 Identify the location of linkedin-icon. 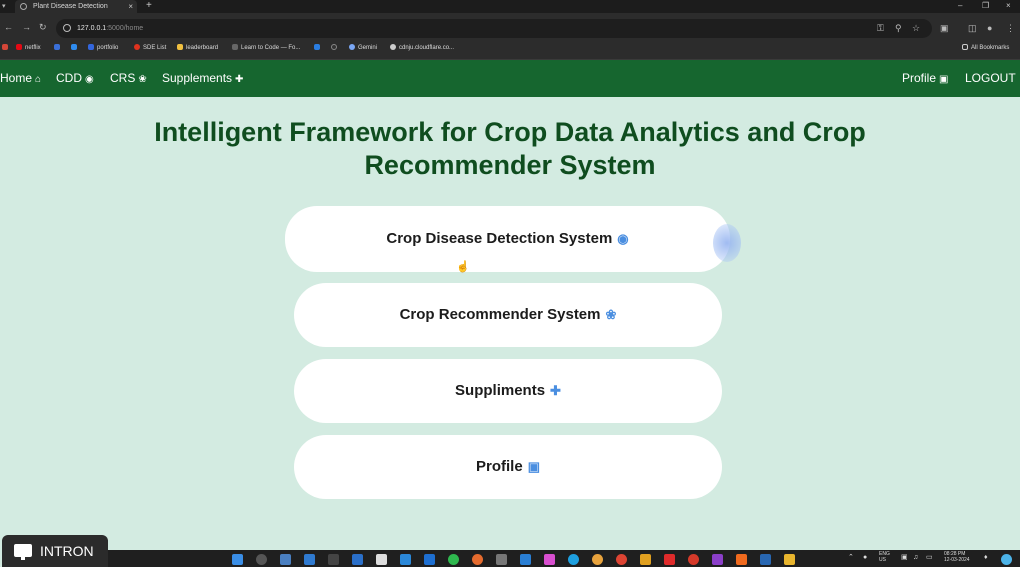
(765, 559).